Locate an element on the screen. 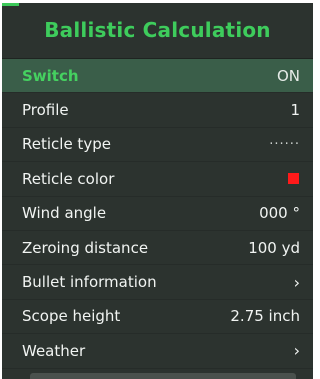 The height and width of the screenshot is (379, 320). setting-label: Profile is located at coordinates (45, 110).